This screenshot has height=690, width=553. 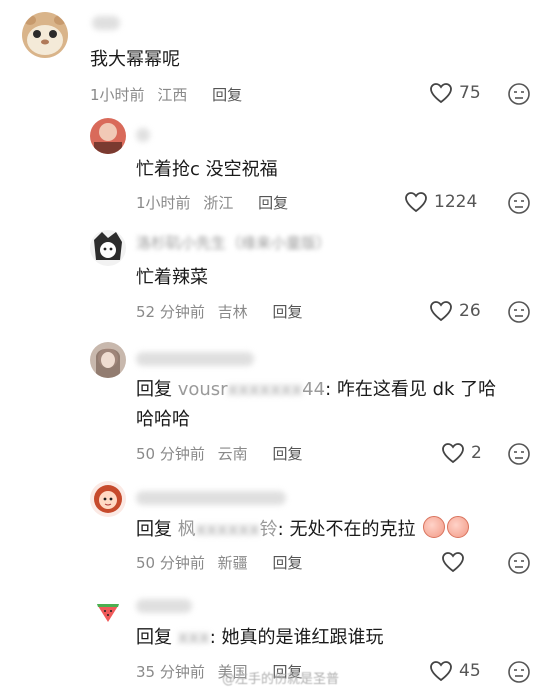 What do you see at coordinates (456, 202) in the screenshot?
I see `like-count: 1224` at bounding box center [456, 202].